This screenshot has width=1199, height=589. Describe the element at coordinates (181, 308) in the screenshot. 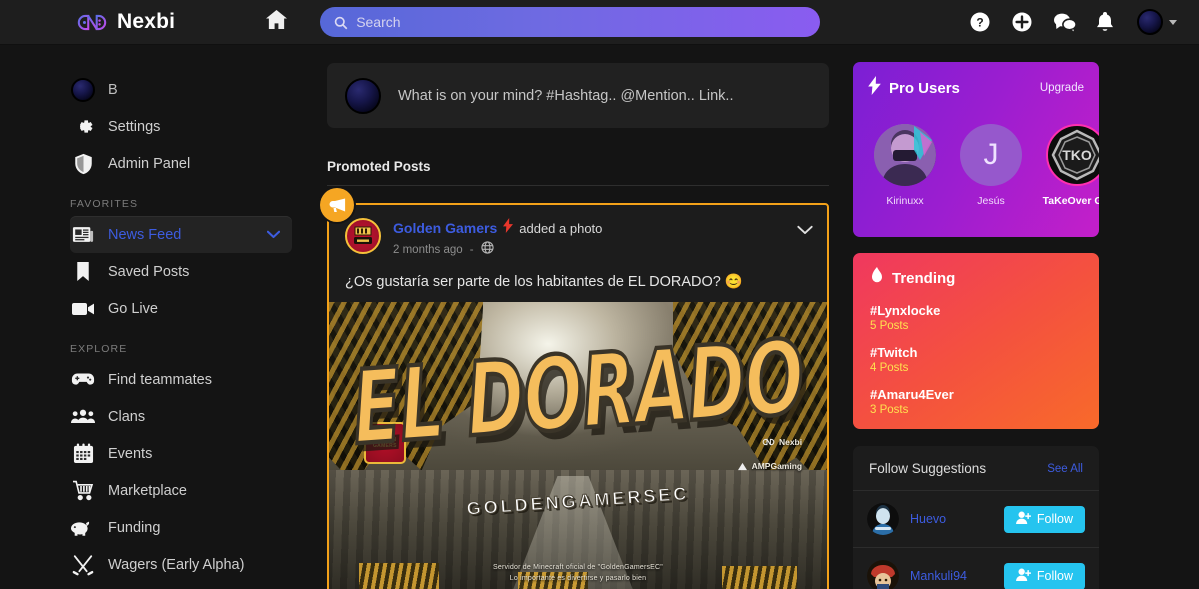

I see `sidebar-item-go-live: Go Live` at that location.